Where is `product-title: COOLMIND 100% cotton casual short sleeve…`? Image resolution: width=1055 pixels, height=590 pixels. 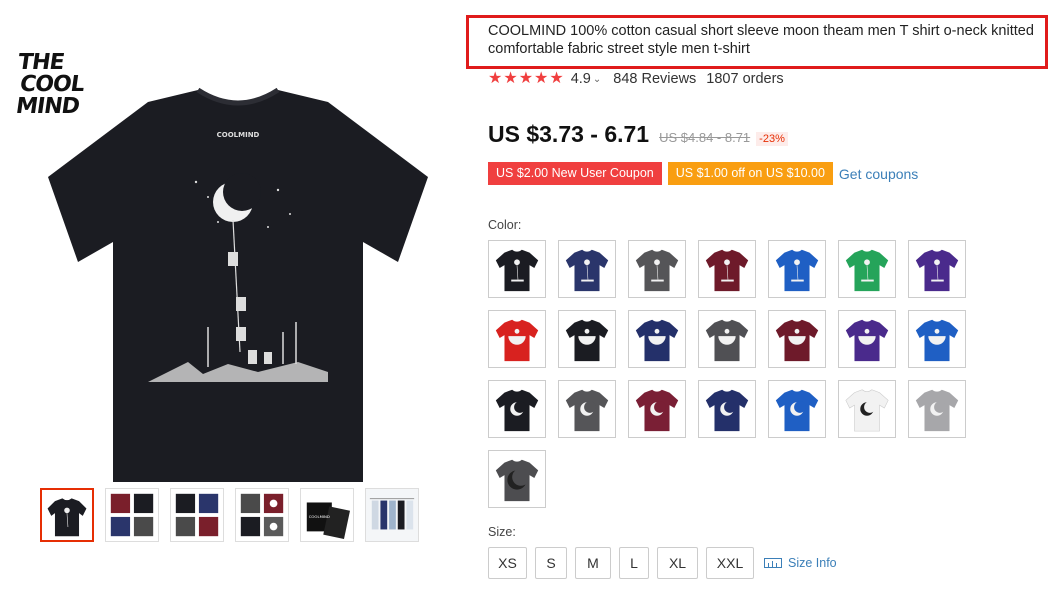 product-title: COOLMIND 100% cotton casual short sleeve… is located at coordinates (761, 40).